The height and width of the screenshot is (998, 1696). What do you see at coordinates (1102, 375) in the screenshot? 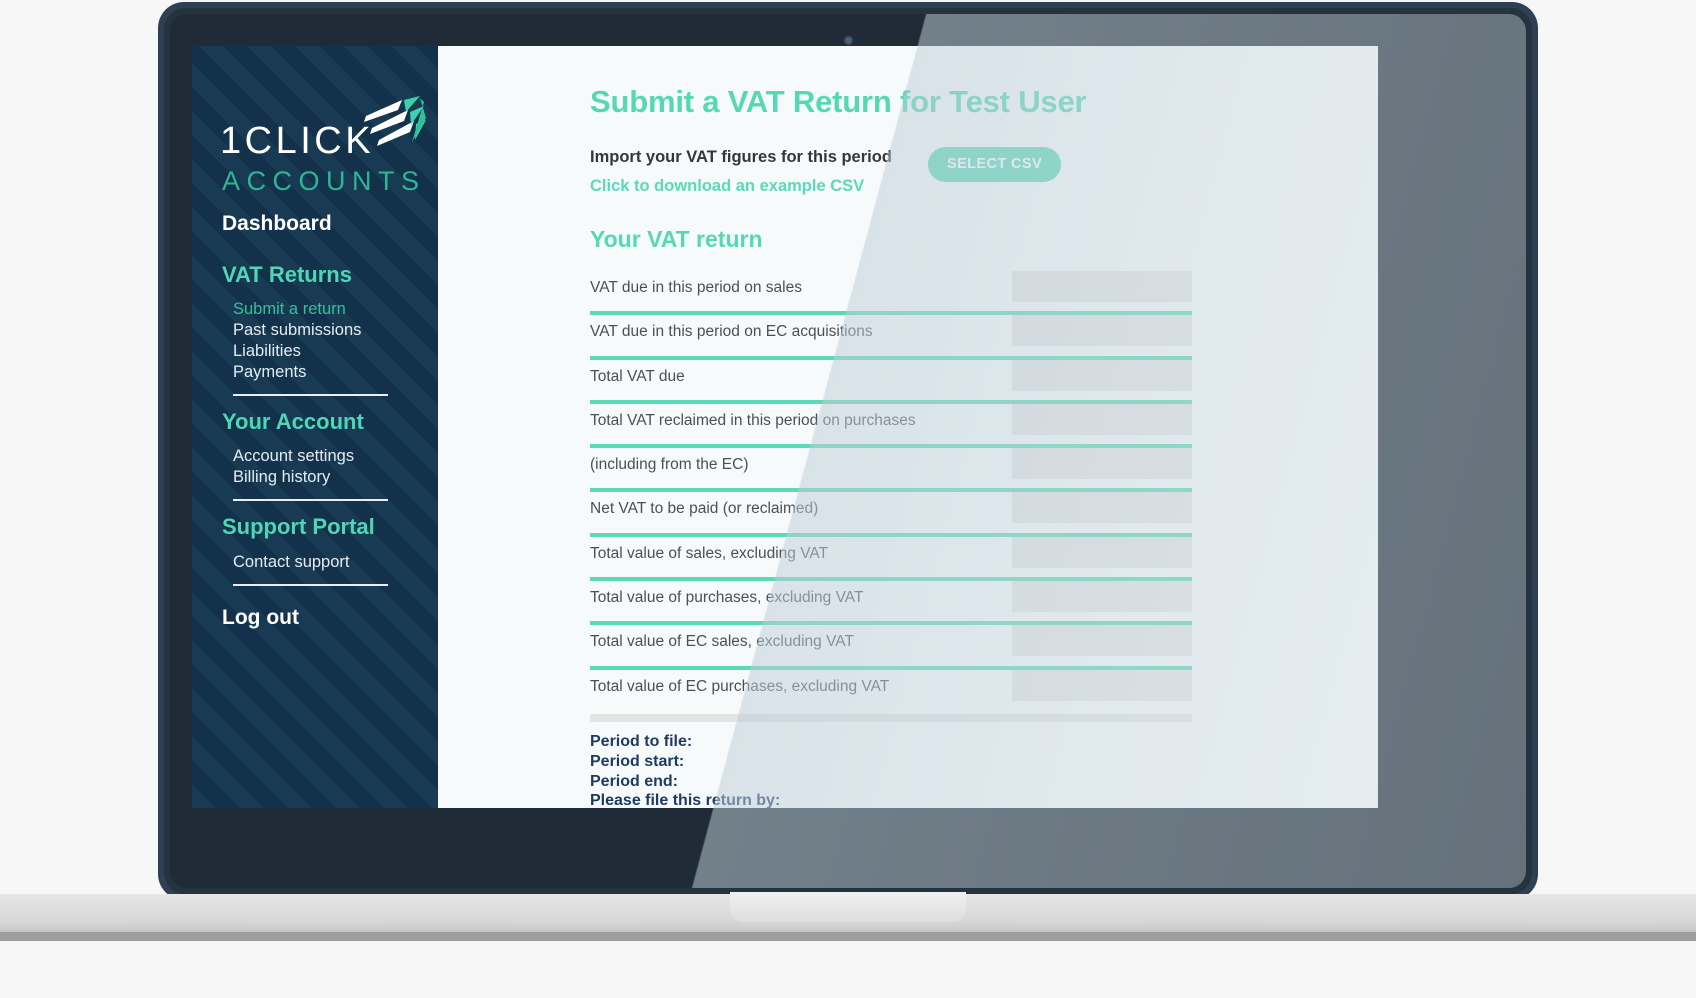
I see `total-vat-due-input` at bounding box center [1102, 375].